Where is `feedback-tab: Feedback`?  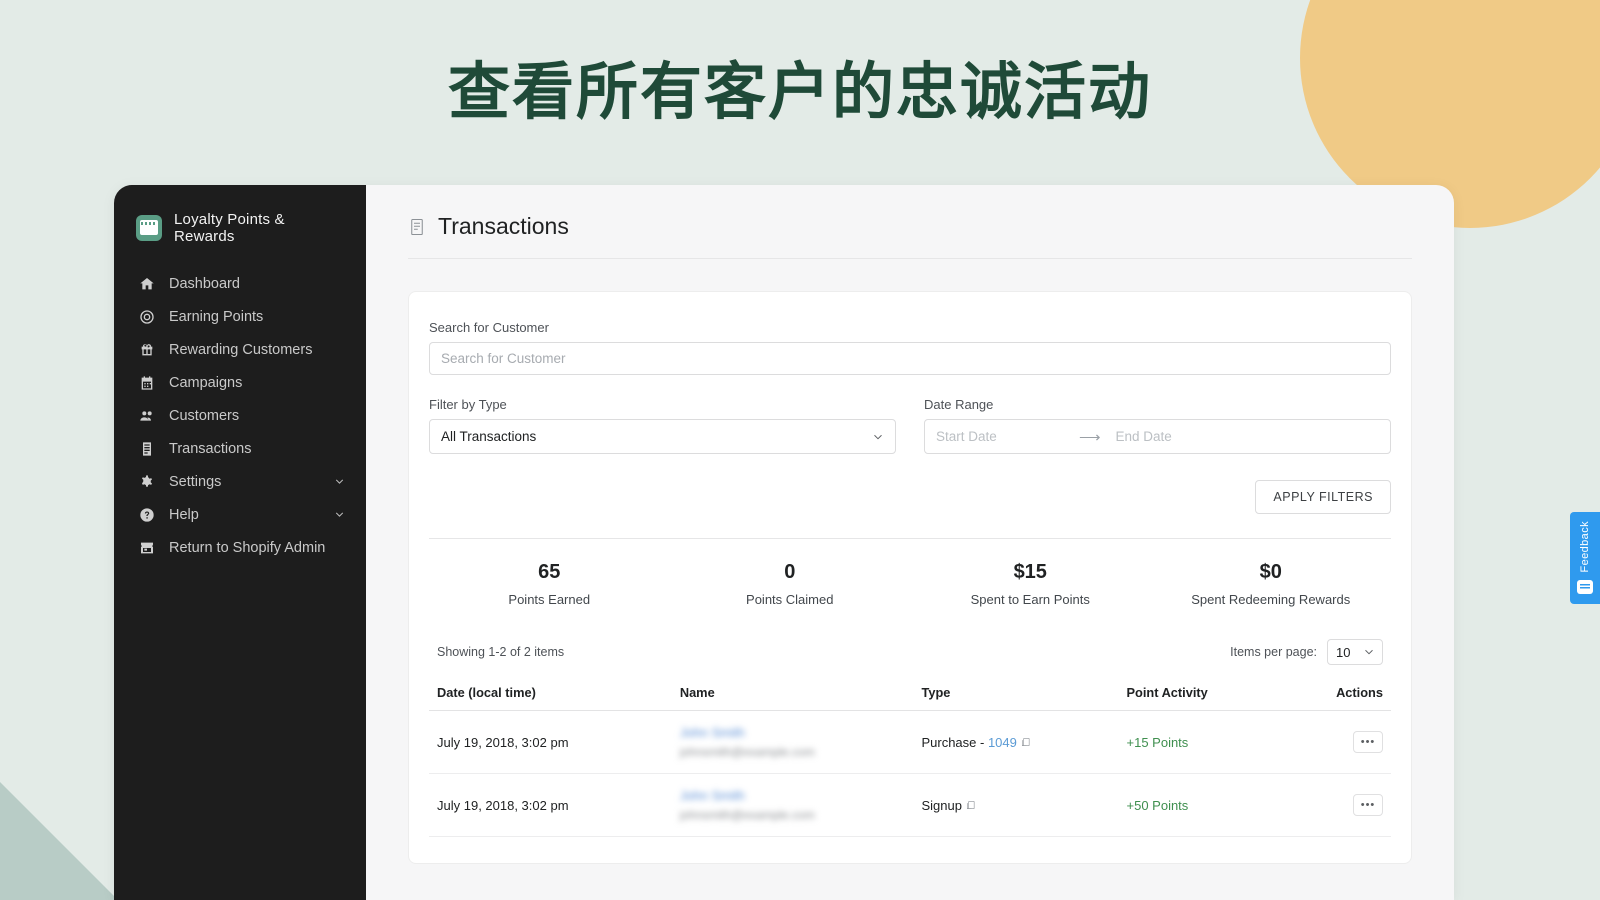 feedback-tab: Feedback is located at coordinates (1585, 558).